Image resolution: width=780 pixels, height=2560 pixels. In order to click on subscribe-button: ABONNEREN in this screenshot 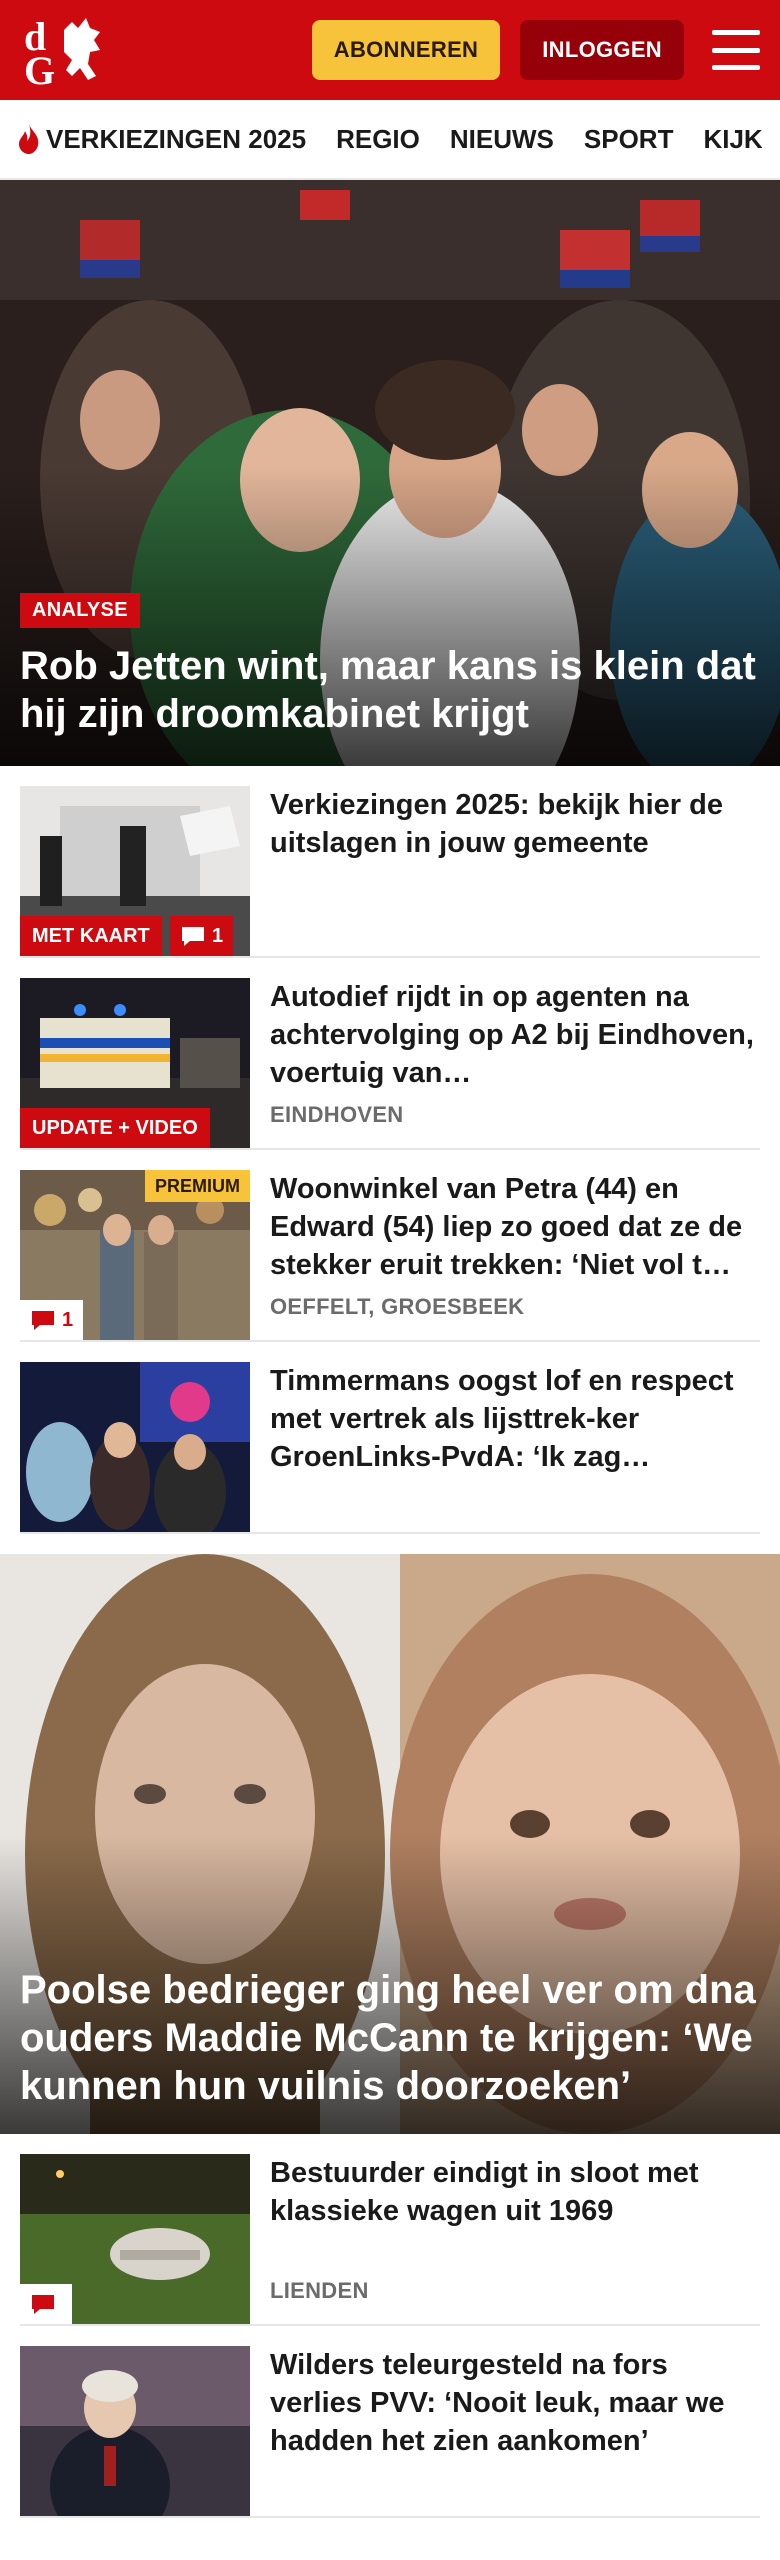, I will do `click(406, 50)`.